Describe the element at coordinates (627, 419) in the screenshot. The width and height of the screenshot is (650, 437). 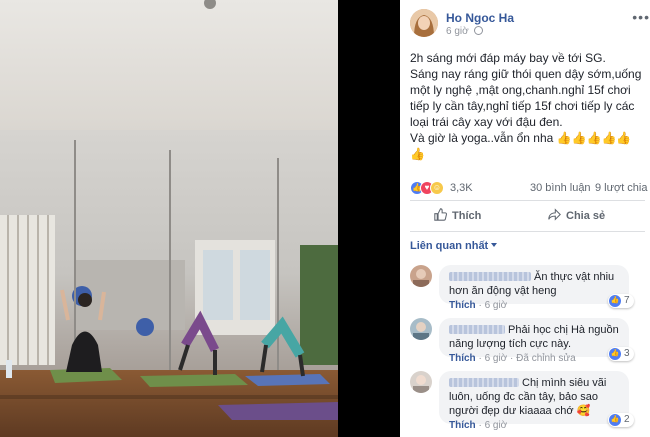
I see `comment-reaction-number: 2` at that location.